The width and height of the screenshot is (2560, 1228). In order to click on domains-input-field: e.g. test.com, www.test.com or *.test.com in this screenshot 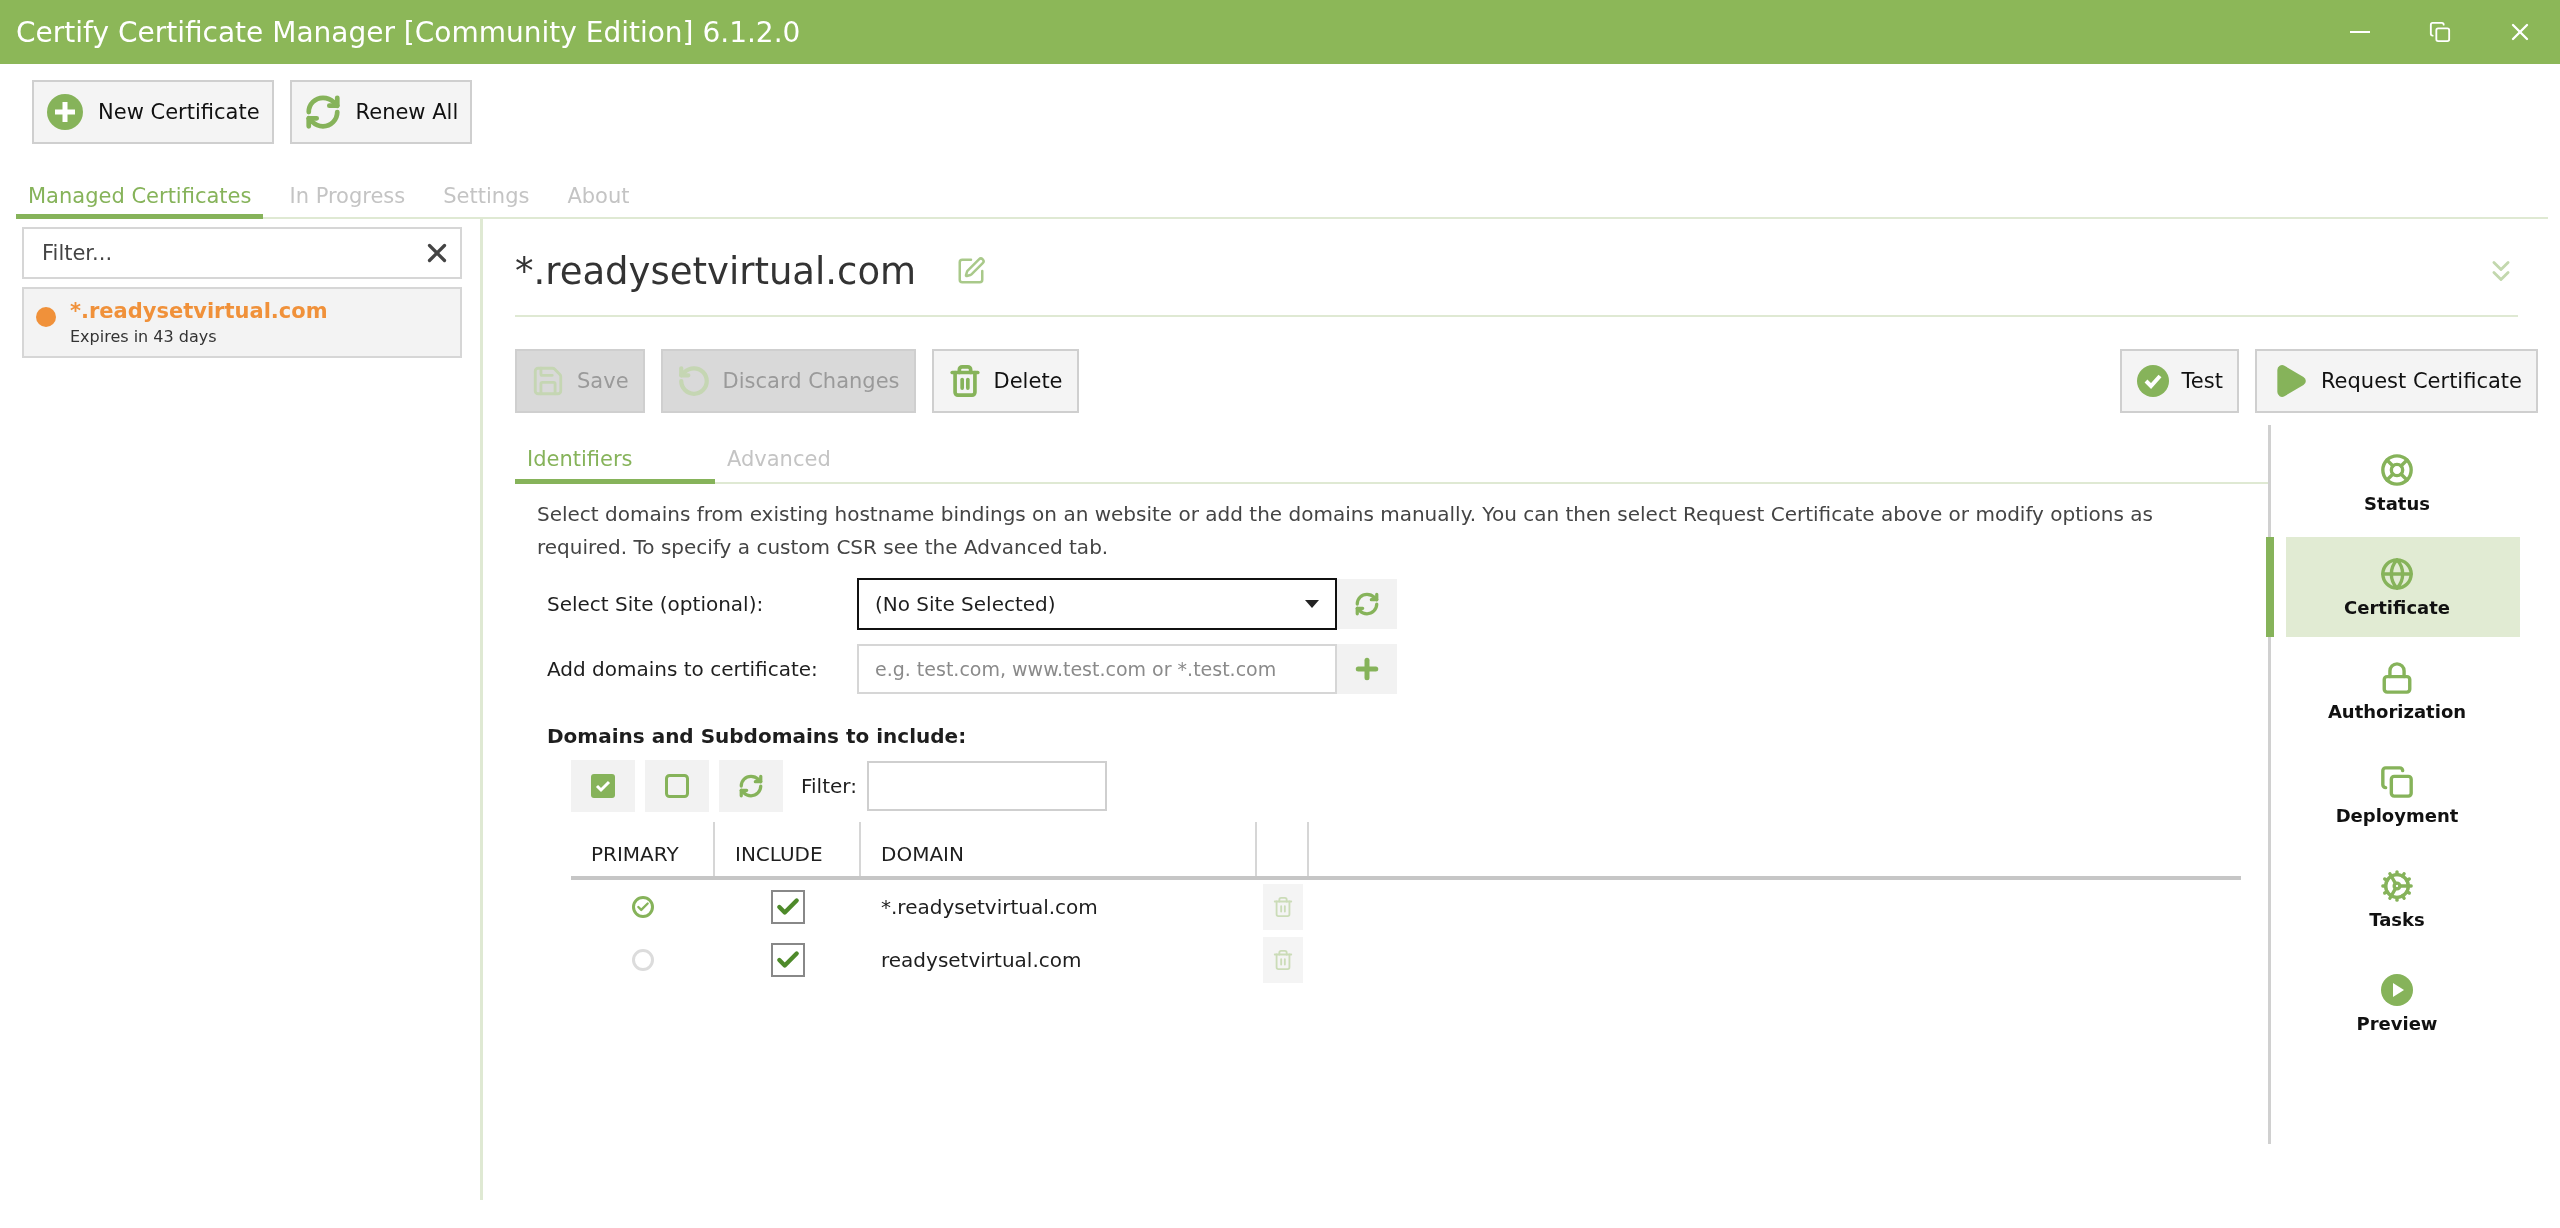, I will do `click(1097, 669)`.